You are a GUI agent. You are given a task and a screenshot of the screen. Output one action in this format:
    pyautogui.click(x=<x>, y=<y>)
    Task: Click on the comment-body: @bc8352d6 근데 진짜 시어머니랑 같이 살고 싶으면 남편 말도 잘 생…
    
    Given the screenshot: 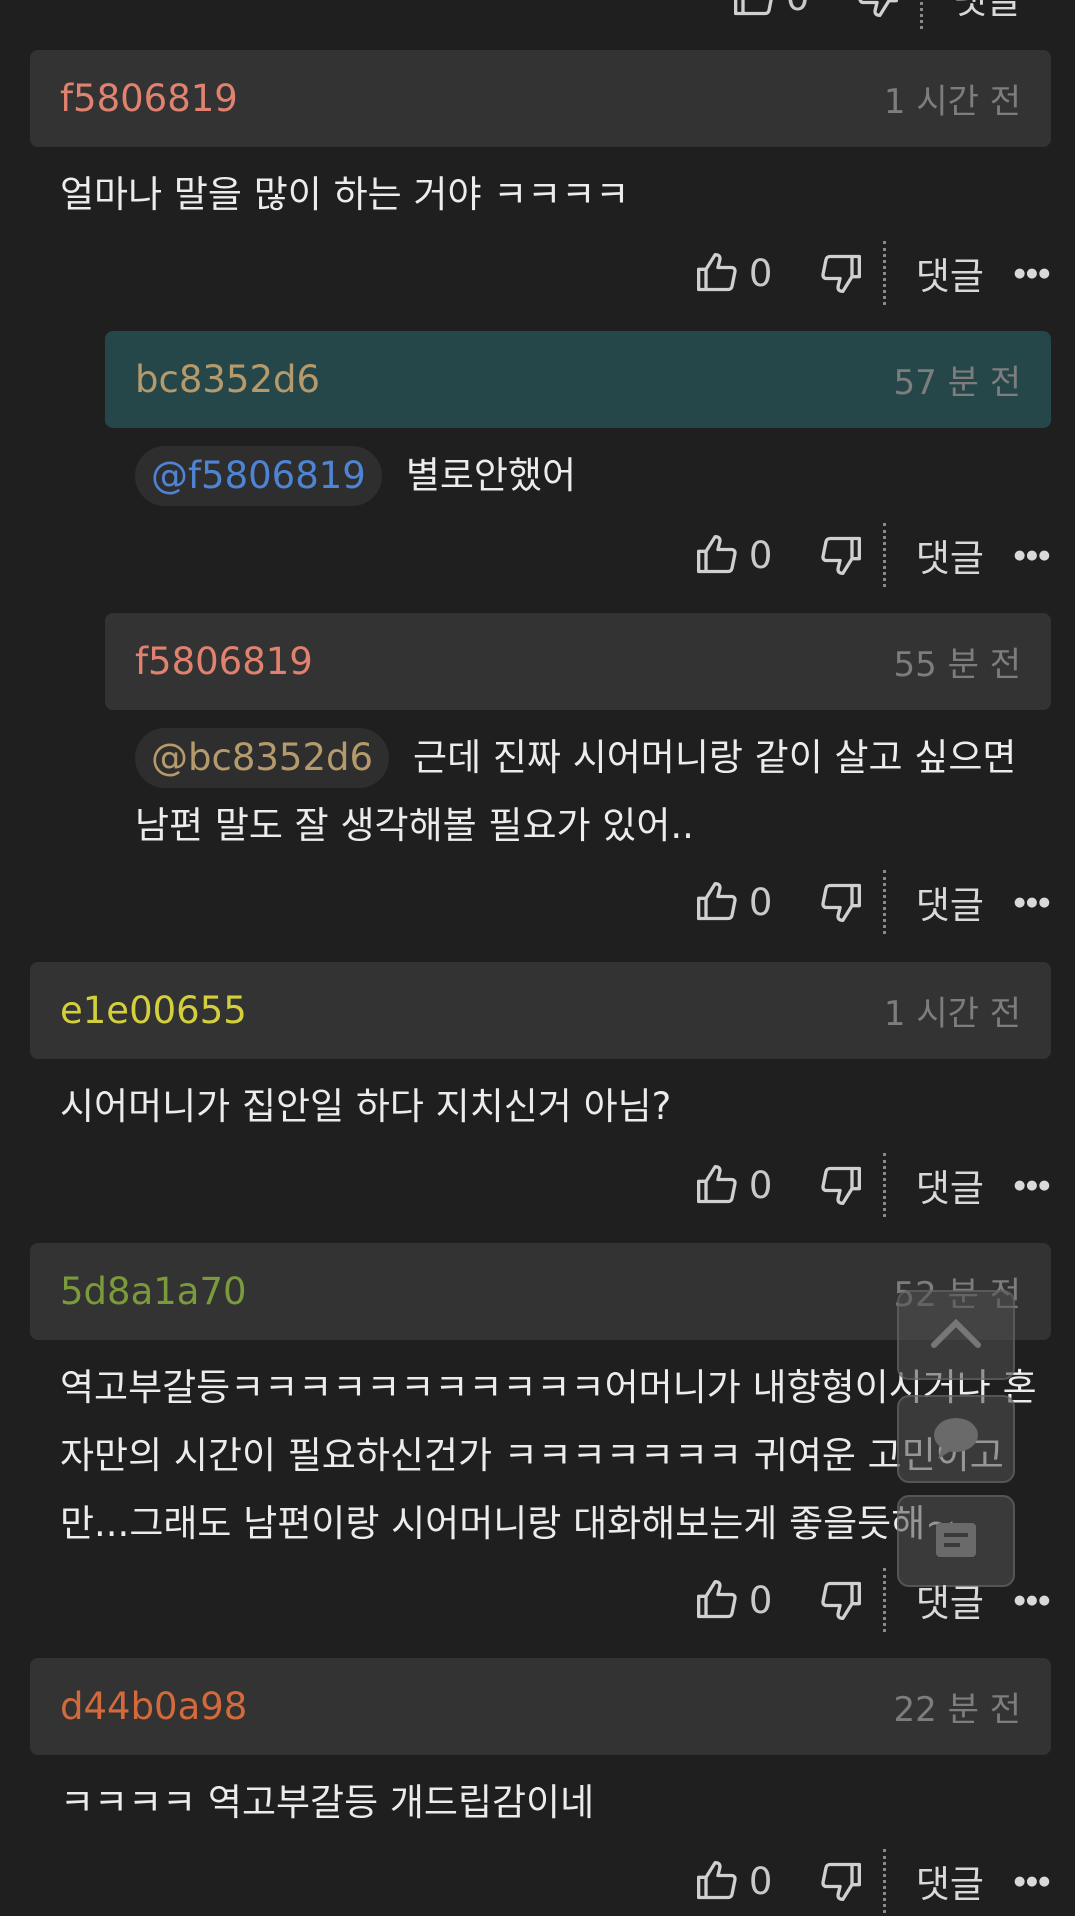 What is the action you would take?
    pyautogui.click(x=593, y=792)
    